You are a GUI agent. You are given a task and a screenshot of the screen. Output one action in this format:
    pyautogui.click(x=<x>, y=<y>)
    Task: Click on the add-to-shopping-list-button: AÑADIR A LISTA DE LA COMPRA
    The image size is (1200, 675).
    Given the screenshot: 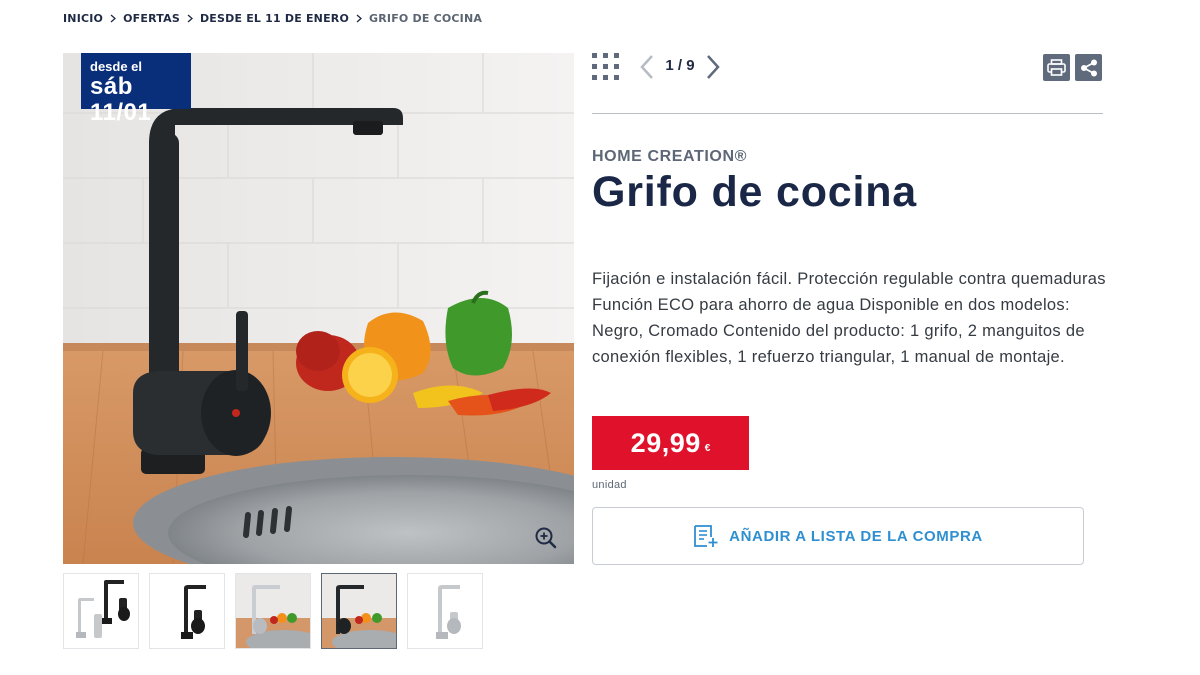 What is the action you would take?
    pyautogui.click(x=838, y=536)
    